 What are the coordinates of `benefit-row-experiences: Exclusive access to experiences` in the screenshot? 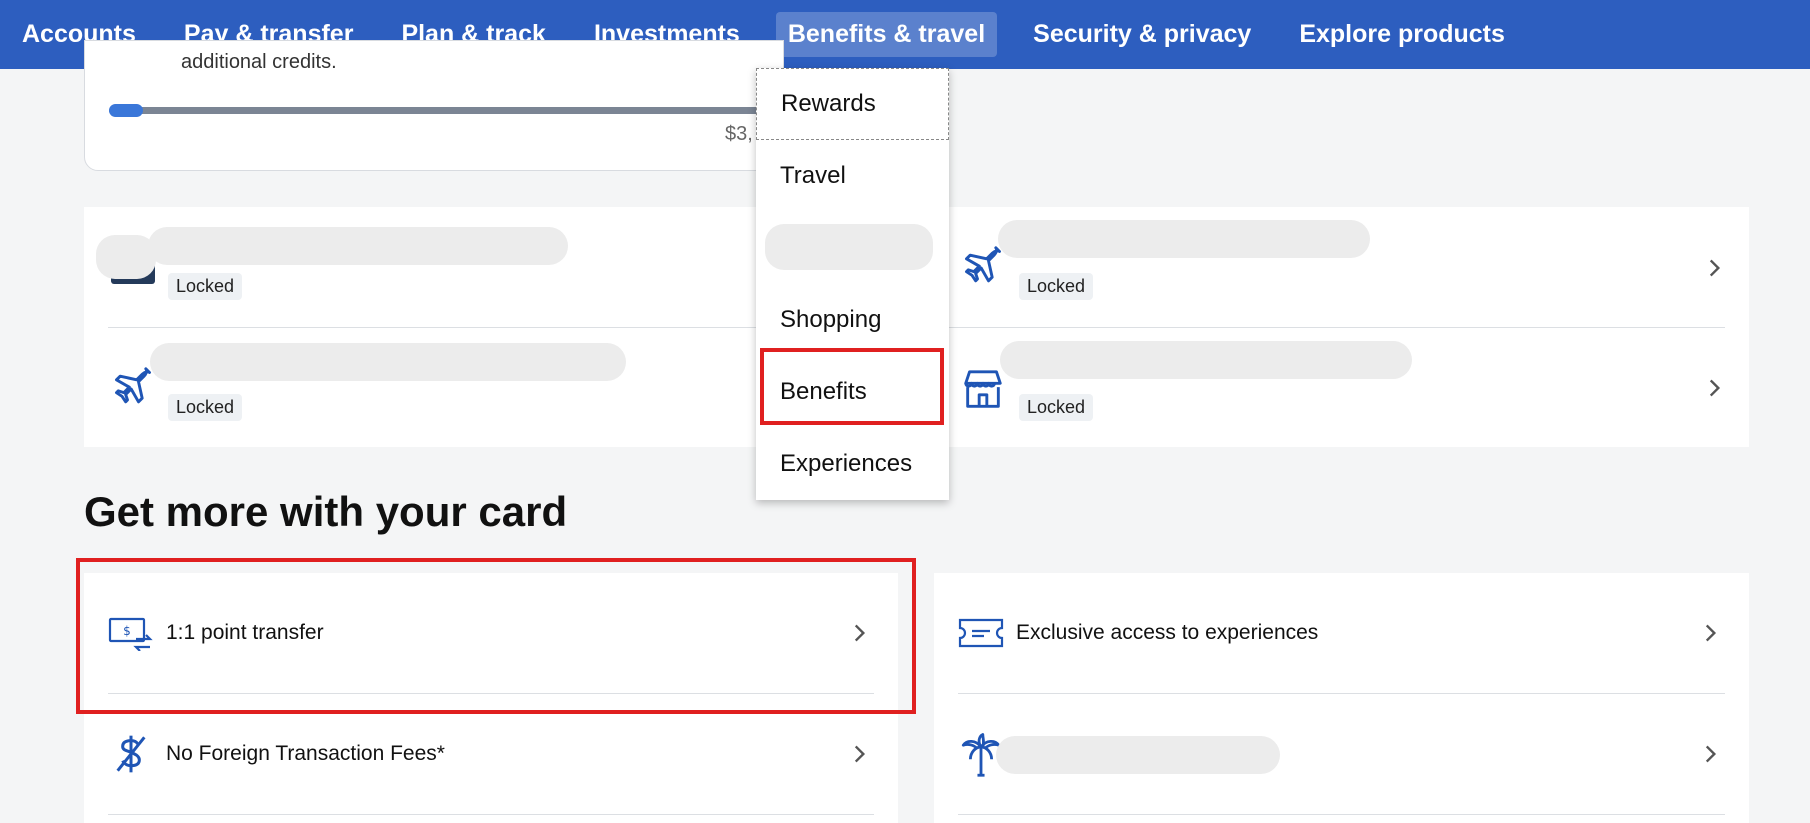 It's located at (1341, 633).